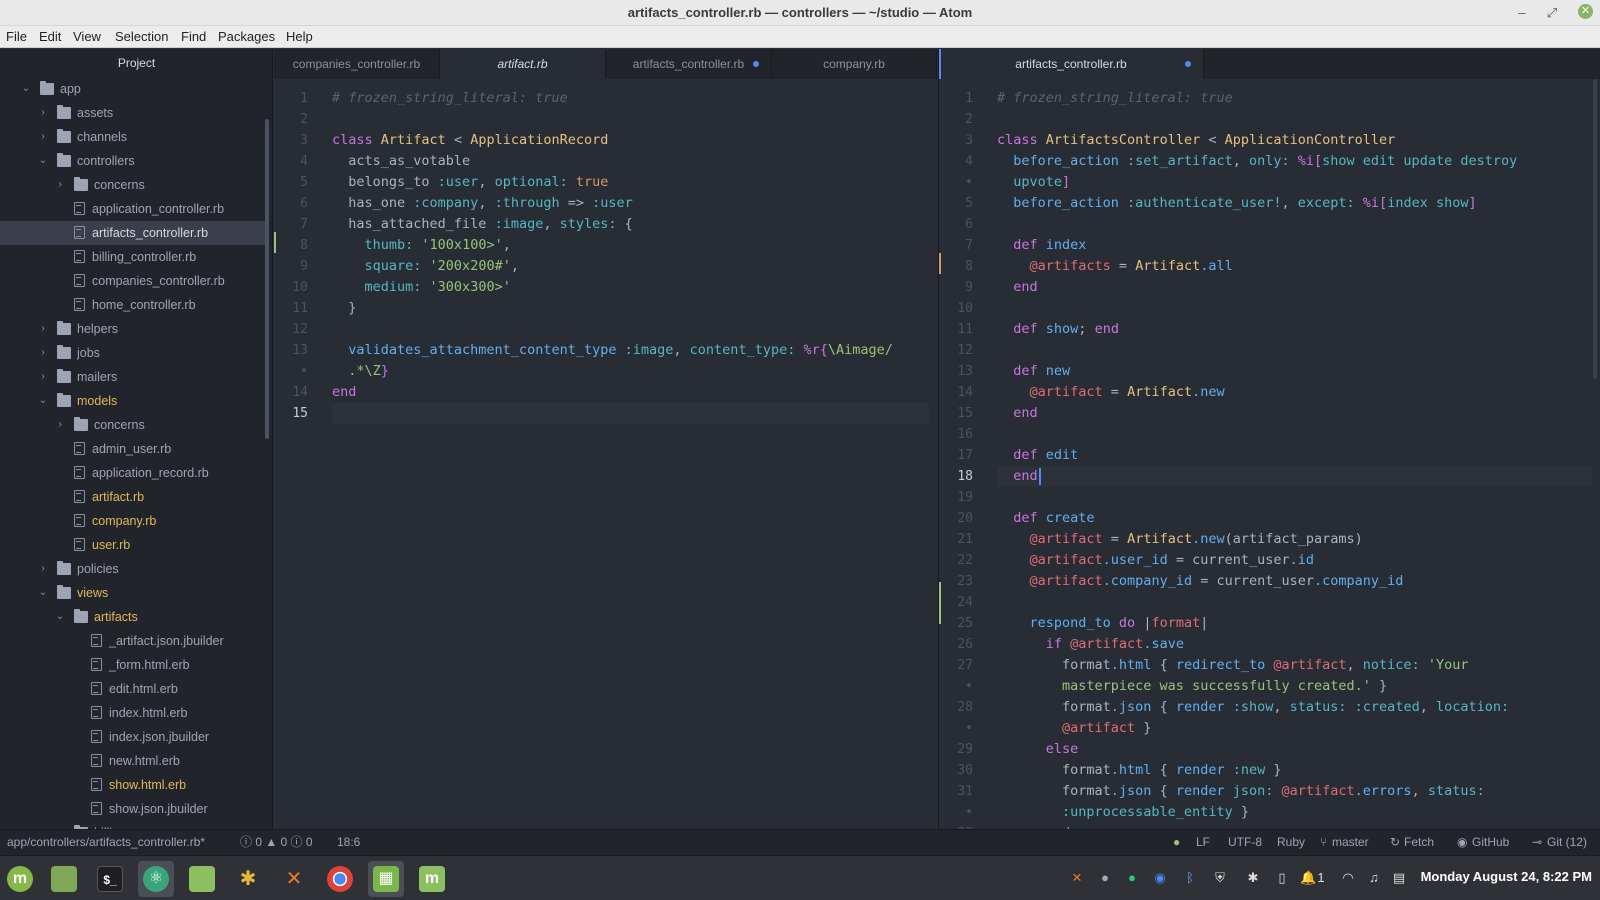 The image size is (1600, 900). I want to click on status-fetch: Fetch, so click(1419, 842).